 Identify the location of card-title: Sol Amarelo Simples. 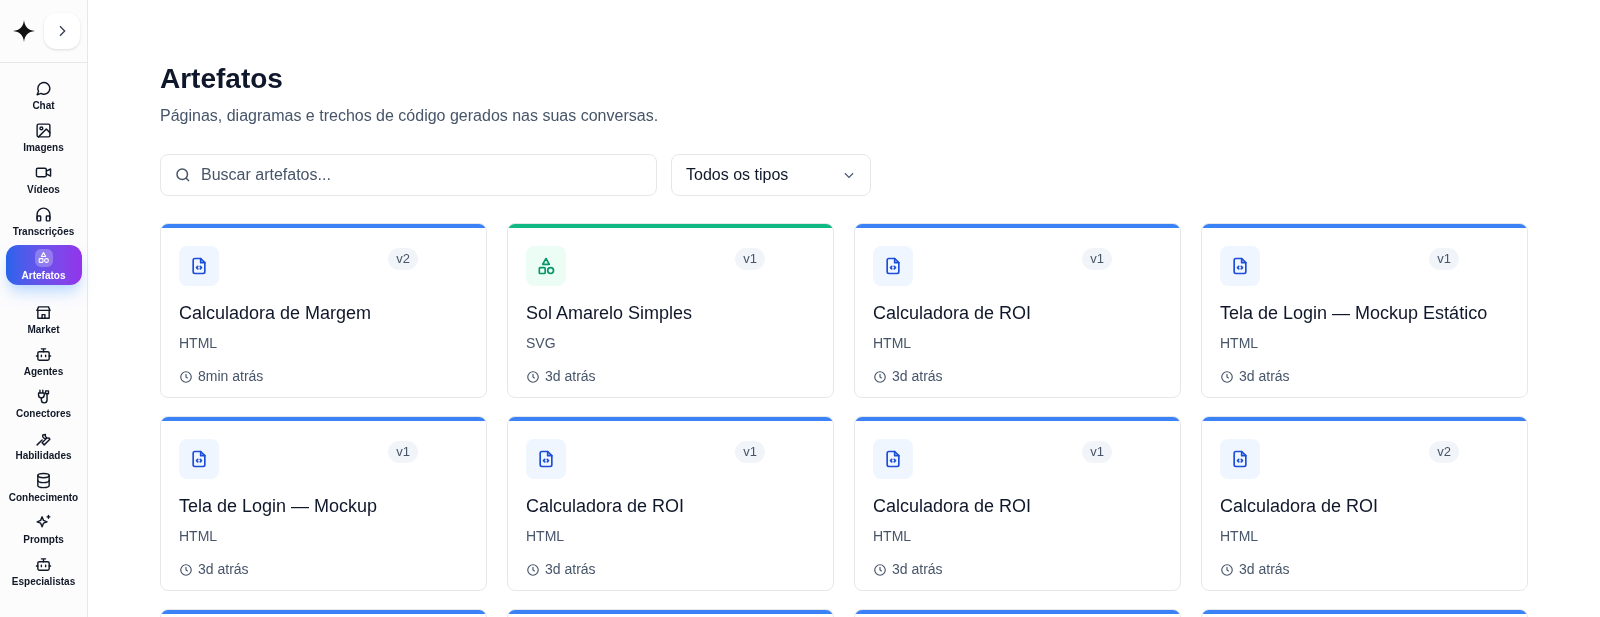
(610, 313).